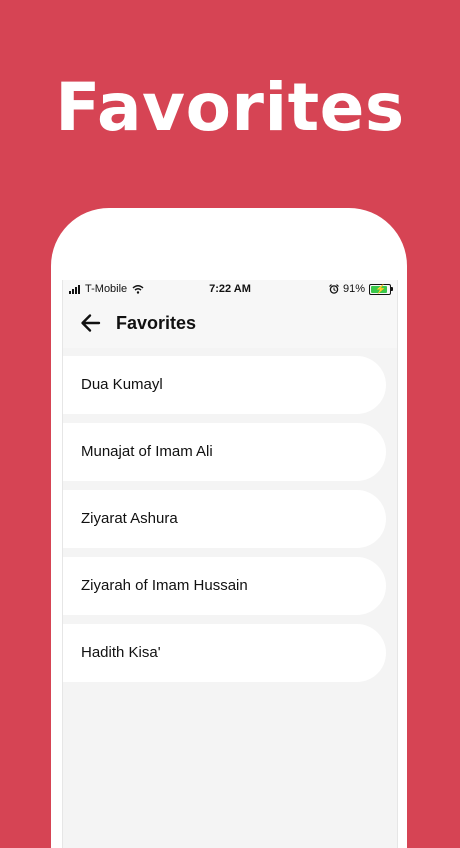 This screenshot has height=848, width=460. I want to click on charging-bolt-icon: ⚡, so click(381, 288).